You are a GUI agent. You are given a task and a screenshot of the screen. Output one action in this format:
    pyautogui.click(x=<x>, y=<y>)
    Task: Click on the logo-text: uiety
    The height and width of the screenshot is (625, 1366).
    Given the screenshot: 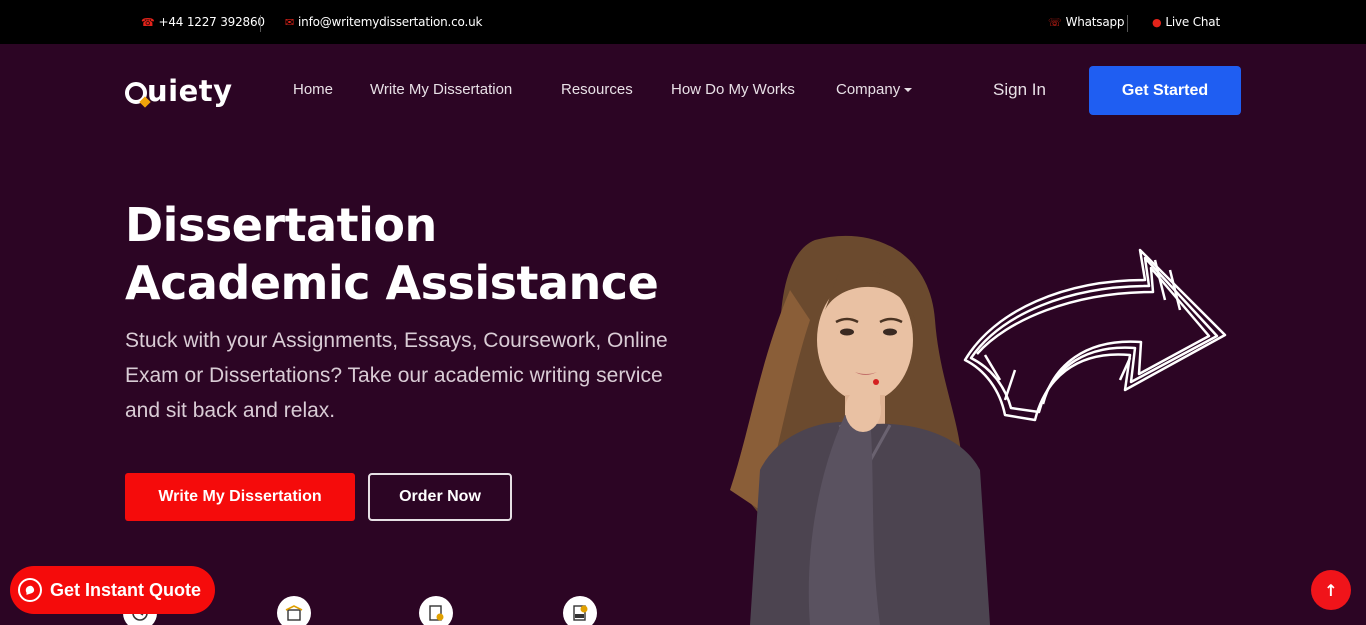 What is the action you would take?
    pyautogui.click(x=190, y=91)
    